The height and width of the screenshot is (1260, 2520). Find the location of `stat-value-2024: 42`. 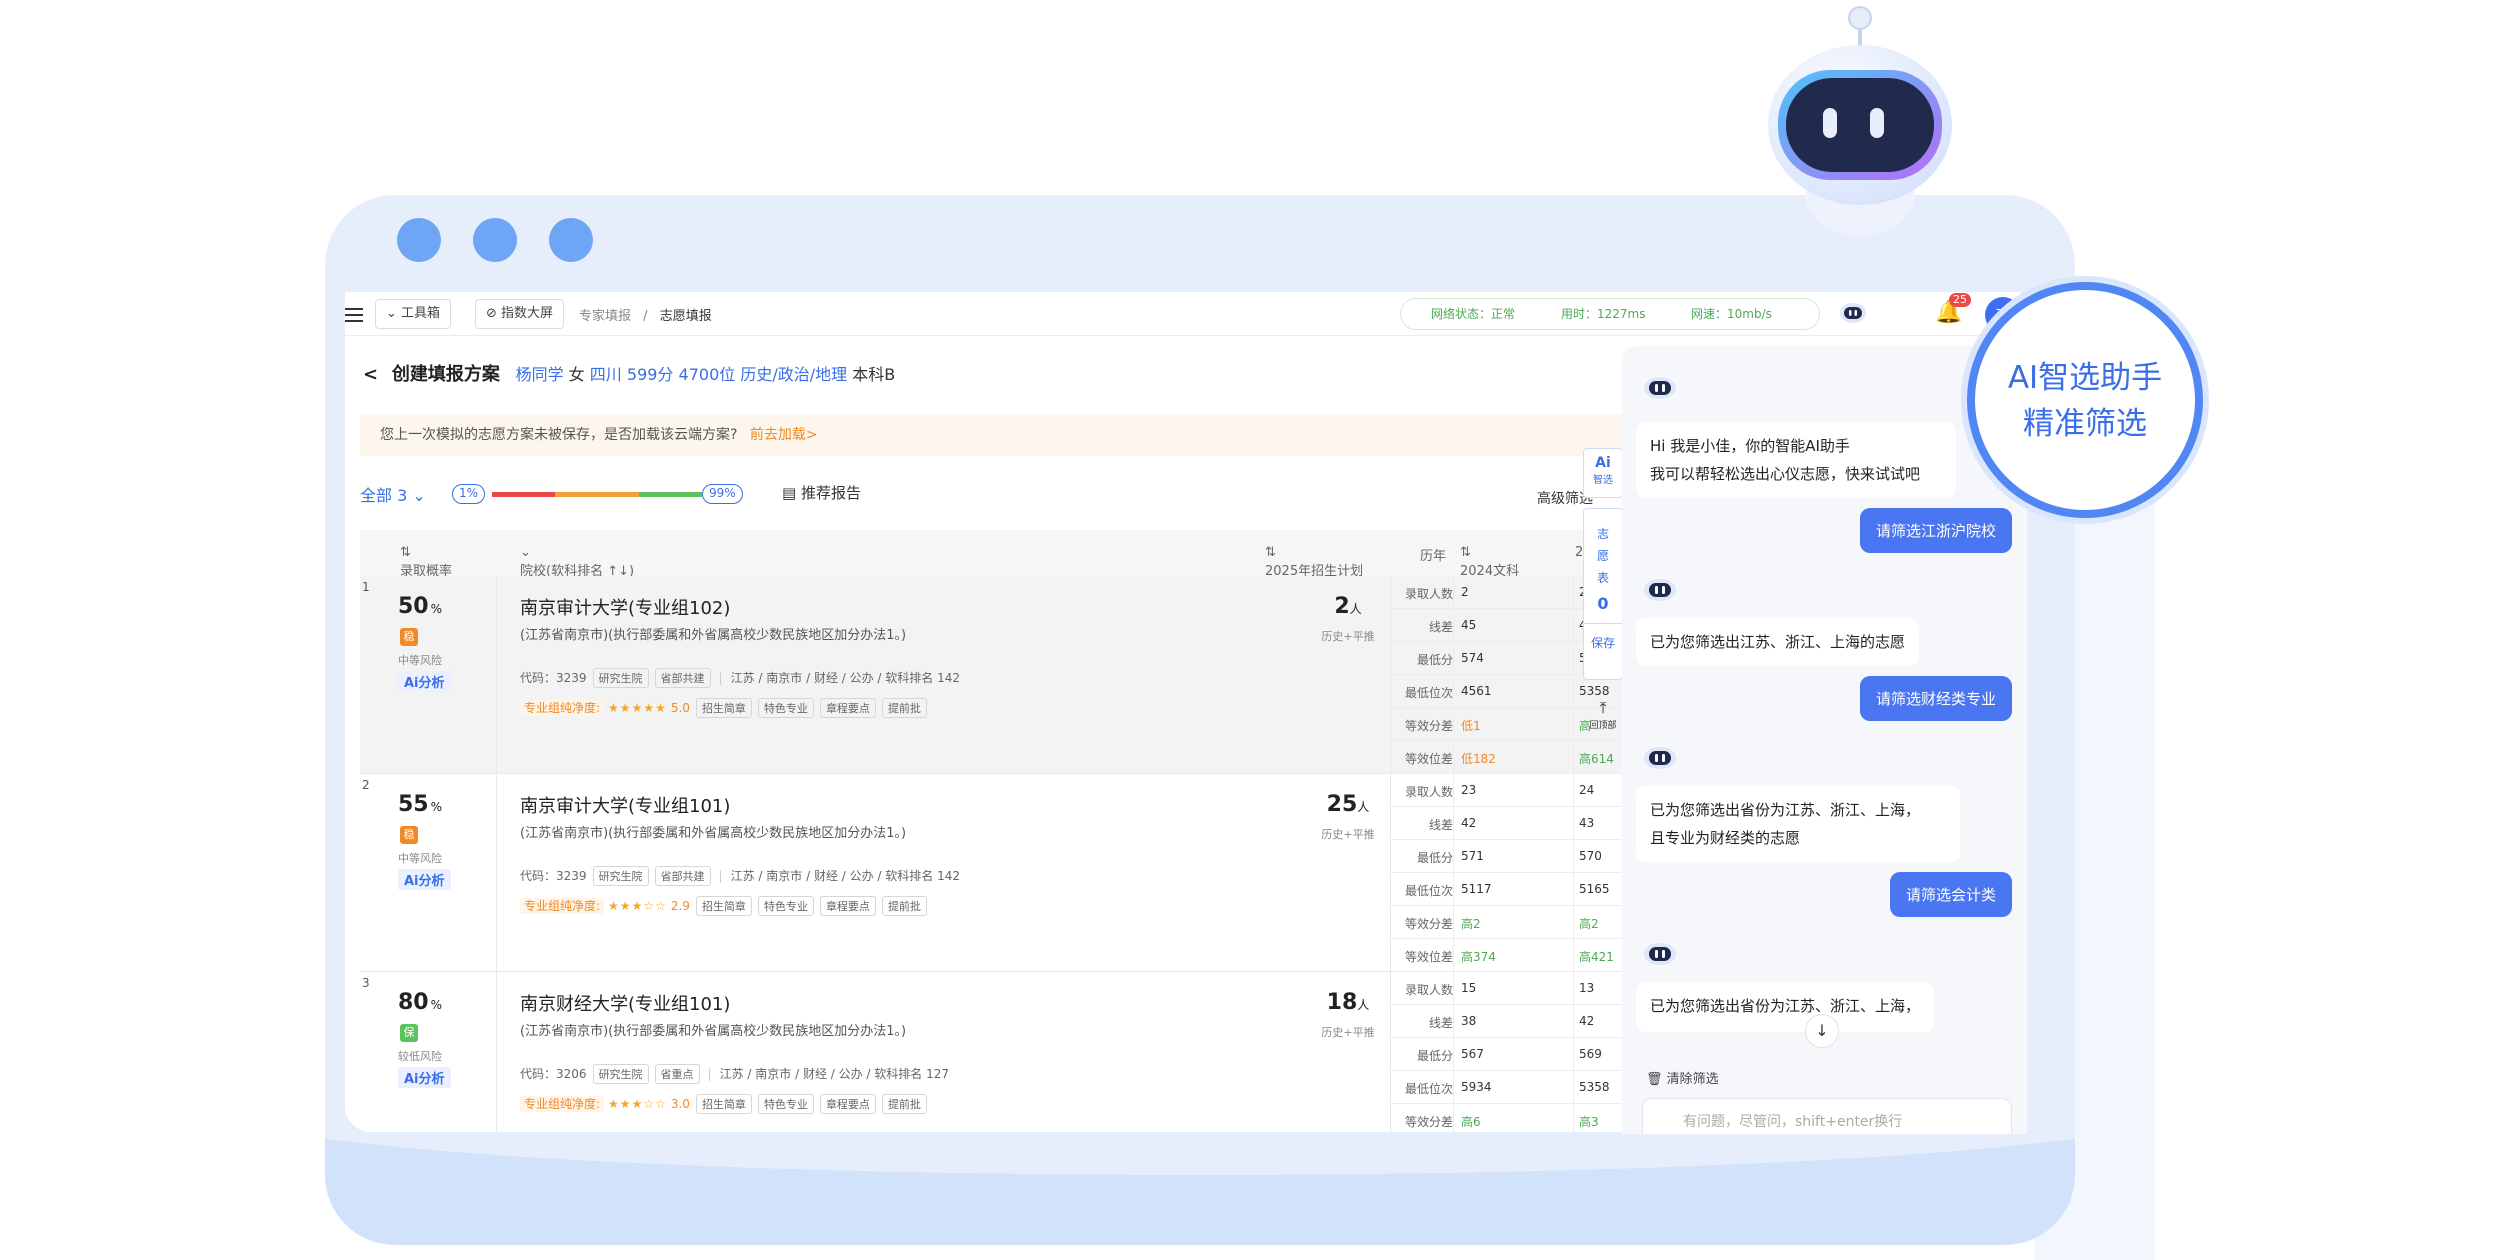

stat-value-2024: 42 is located at coordinates (1469, 823).